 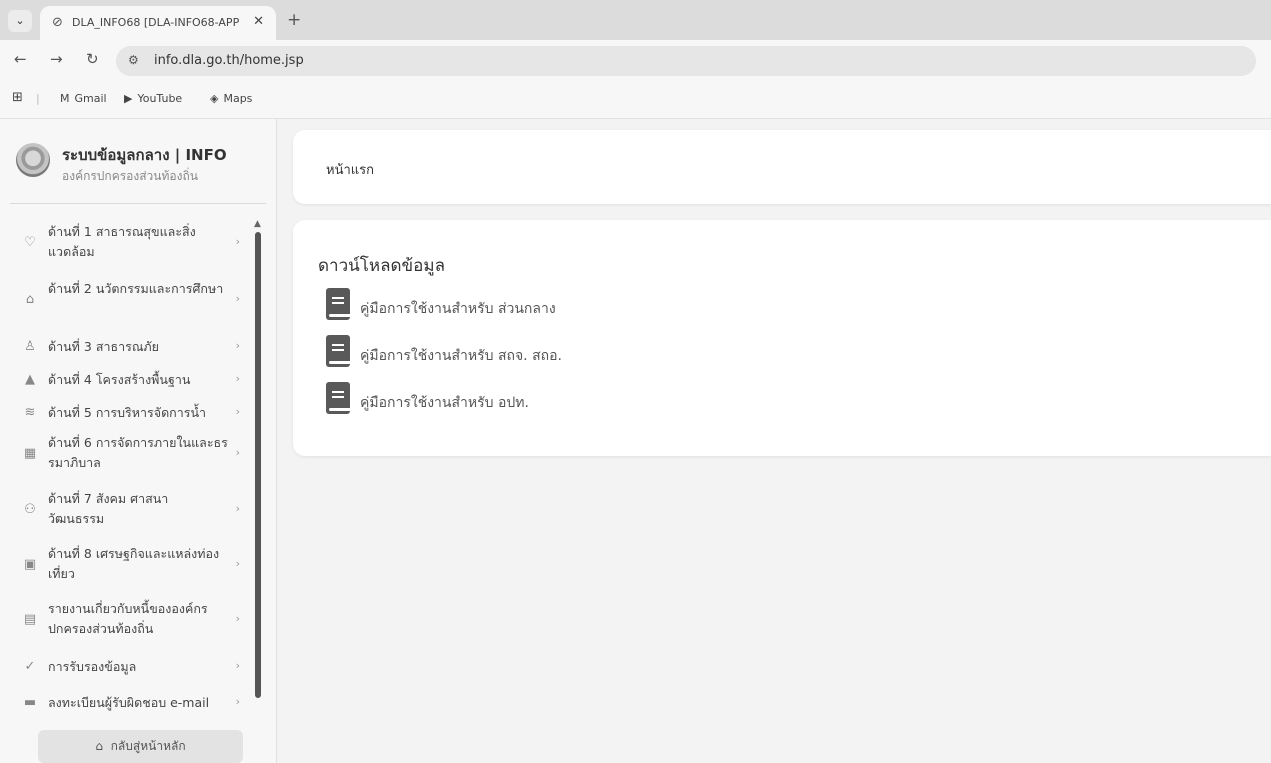 I want to click on sidebar-item-label: ด้านที่ 2 นวัตกรรมและการศึกษา, so click(x=136, y=288).